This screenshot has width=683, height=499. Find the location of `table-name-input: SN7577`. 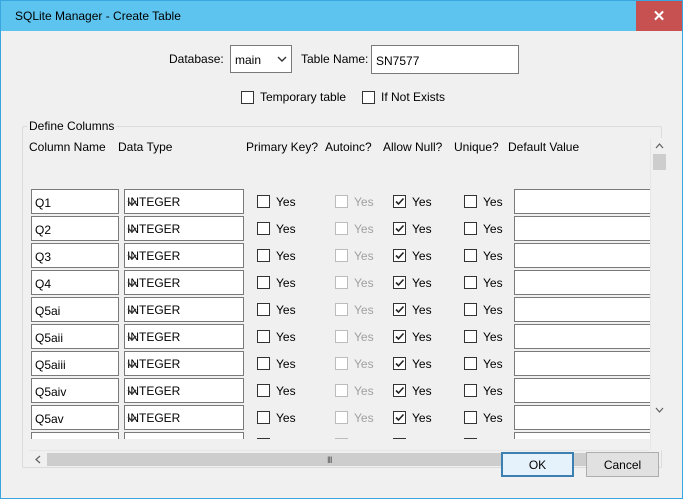

table-name-input: SN7577 is located at coordinates (445, 59).